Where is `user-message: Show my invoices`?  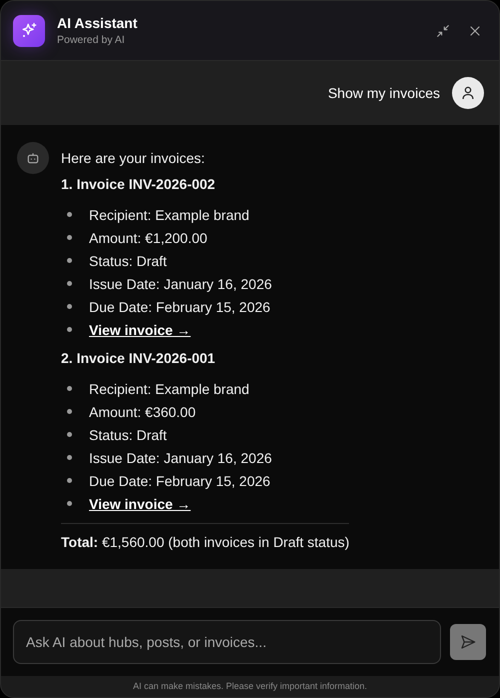 user-message: Show my invoices is located at coordinates (384, 93).